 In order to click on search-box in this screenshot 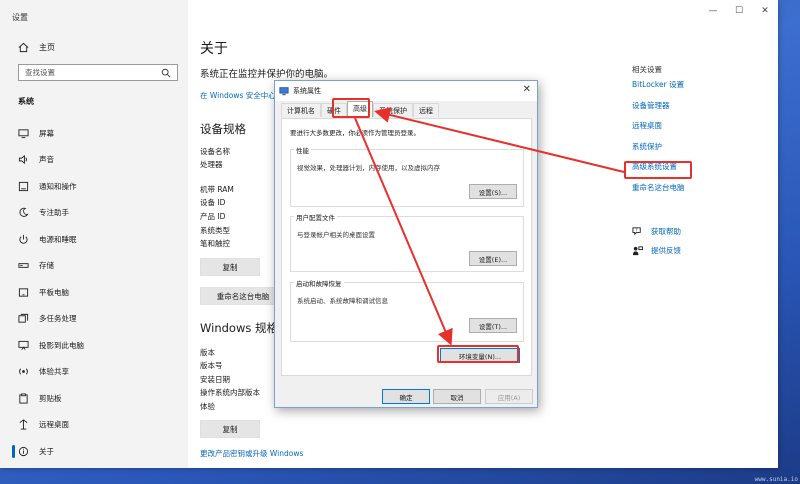, I will do `click(98, 72)`.